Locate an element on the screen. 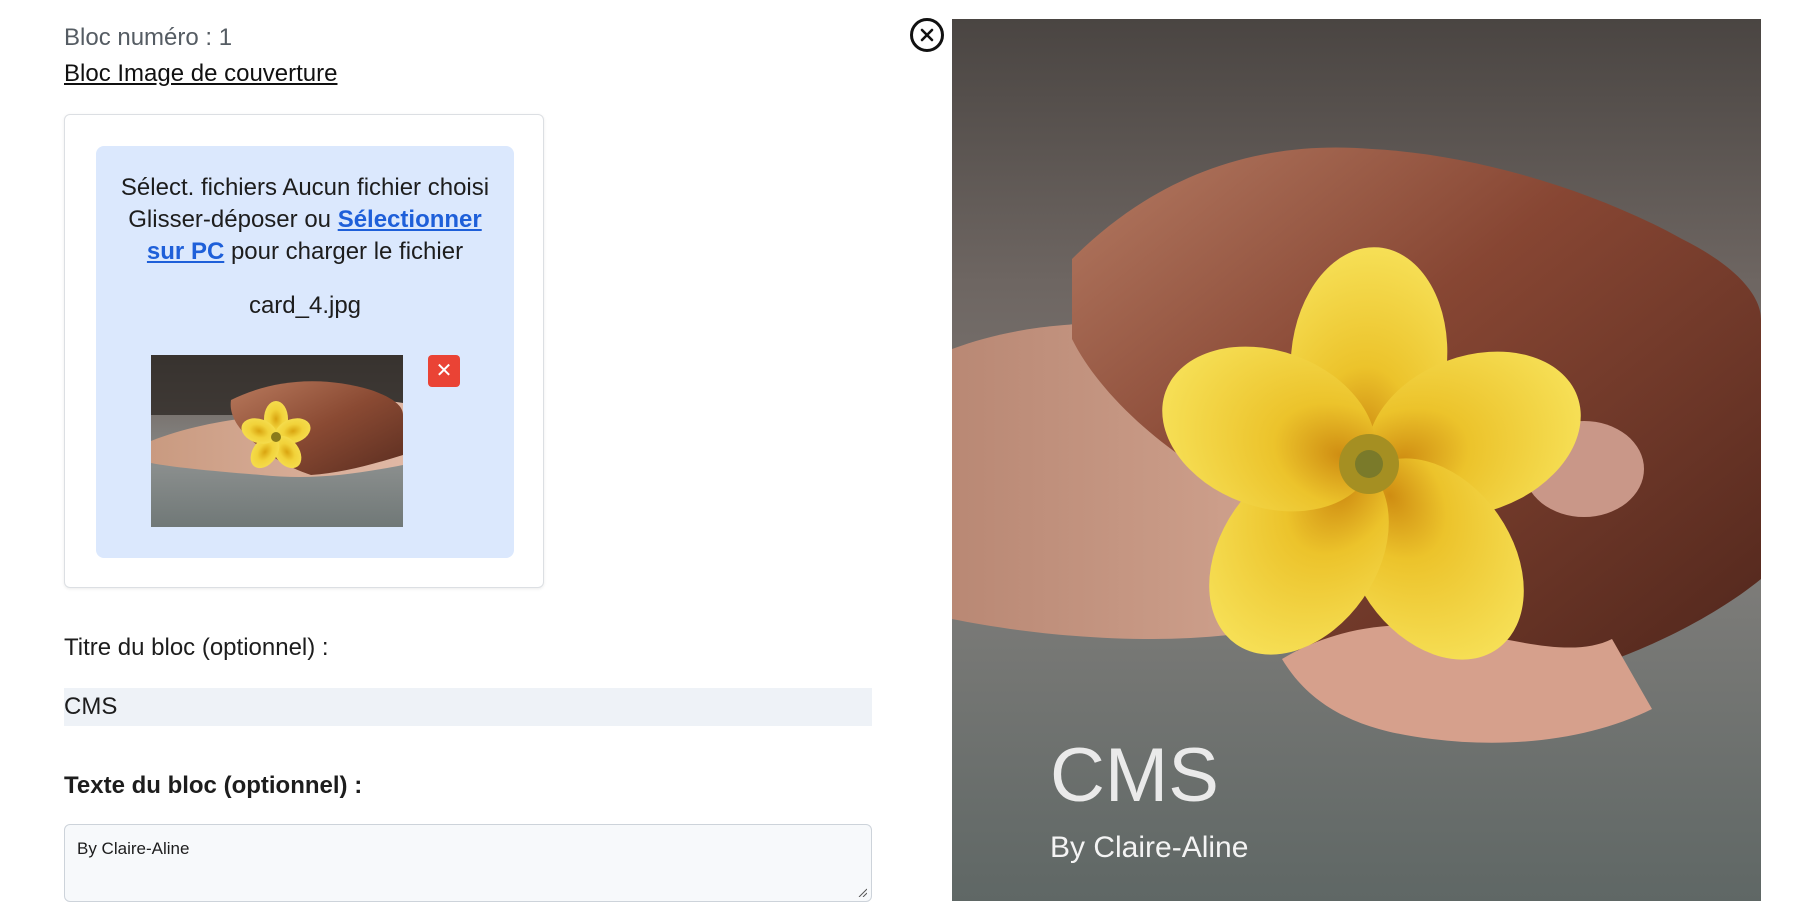 Image resolution: width=1816 pixels, height=902 pixels. drop-suffix: pour charger le fichier is located at coordinates (347, 251).